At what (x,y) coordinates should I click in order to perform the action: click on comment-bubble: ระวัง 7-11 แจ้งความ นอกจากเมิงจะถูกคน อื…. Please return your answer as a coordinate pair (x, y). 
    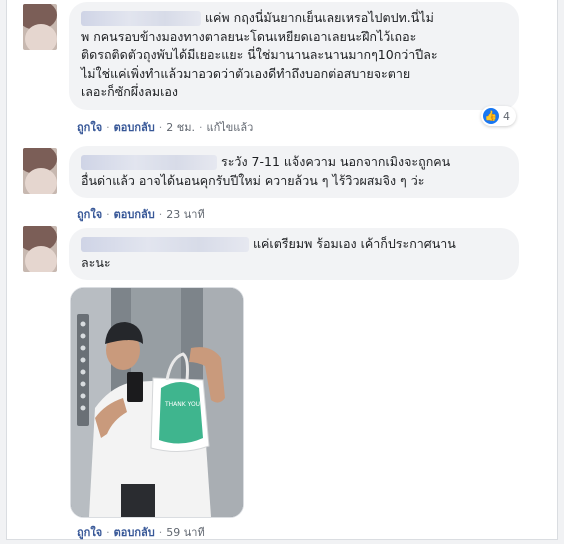
    Looking at the image, I should click on (294, 172).